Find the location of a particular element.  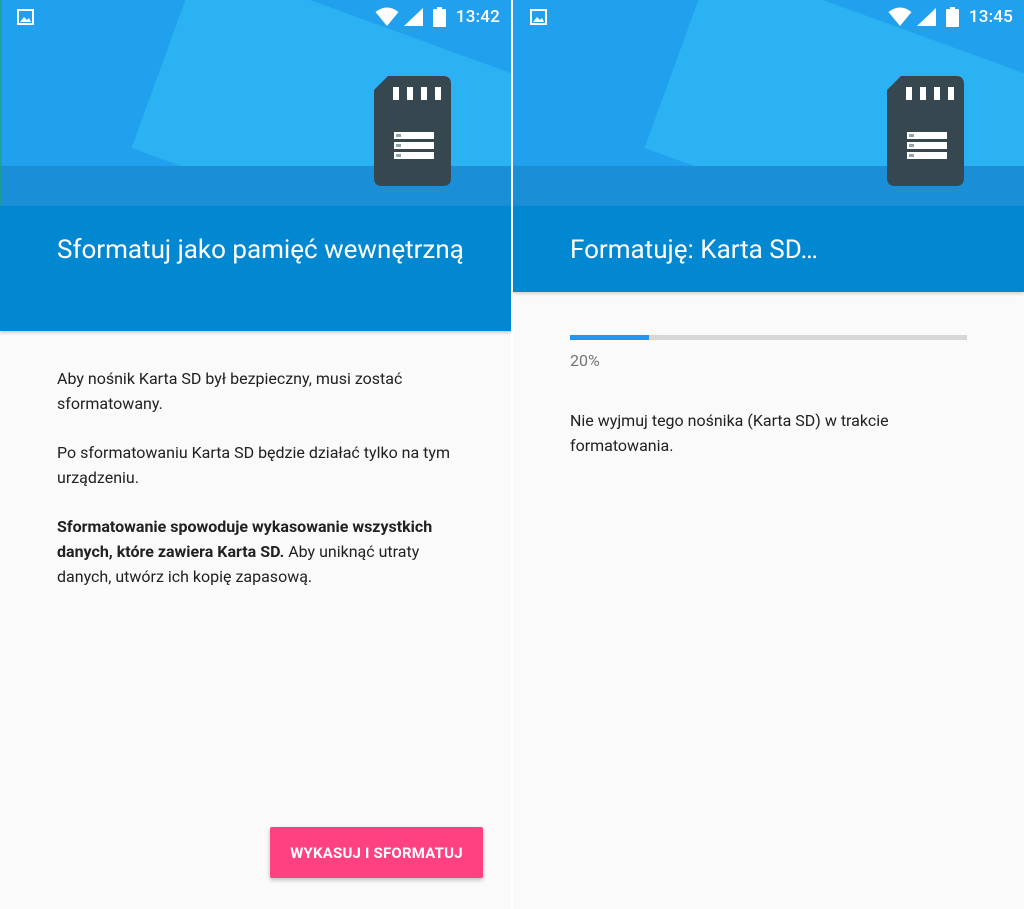

format-progress-fill is located at coordinates (610, 337).